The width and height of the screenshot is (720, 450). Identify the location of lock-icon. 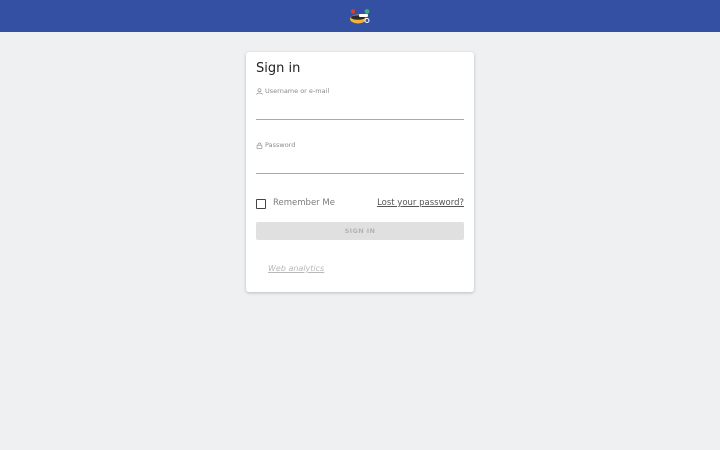
(259, 145).